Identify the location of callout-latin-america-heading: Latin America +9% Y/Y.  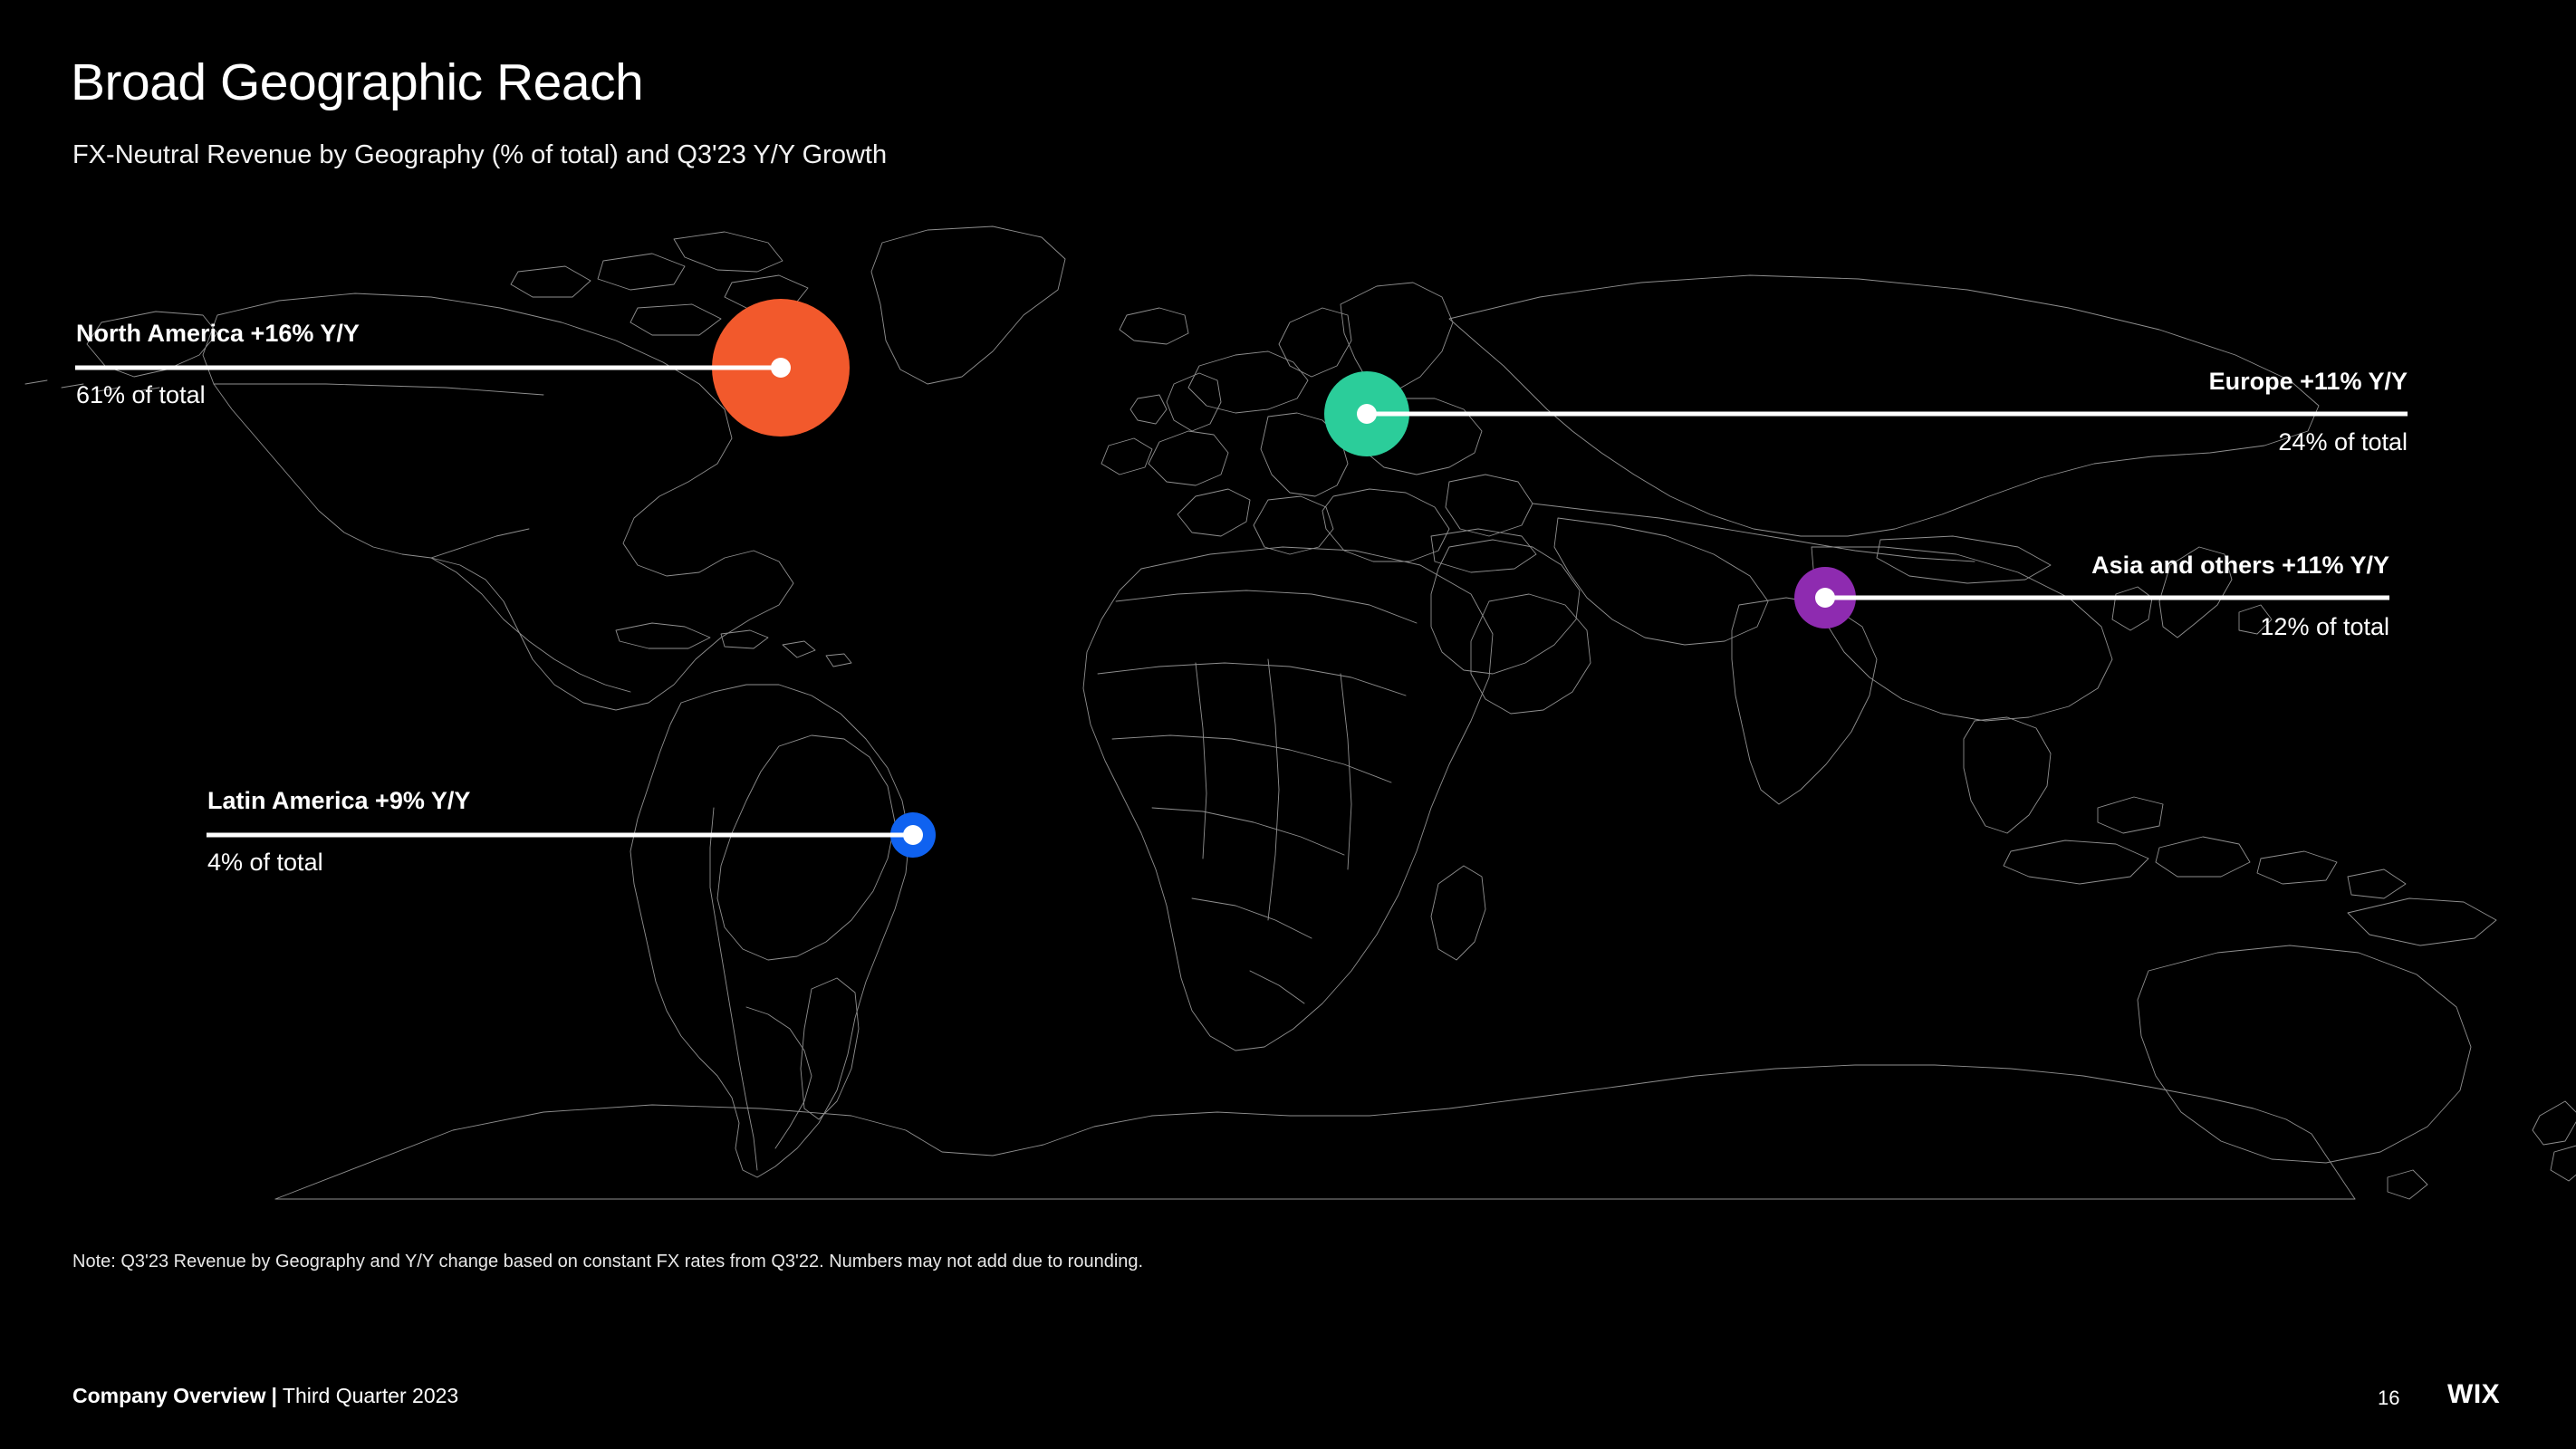
(339, 800).